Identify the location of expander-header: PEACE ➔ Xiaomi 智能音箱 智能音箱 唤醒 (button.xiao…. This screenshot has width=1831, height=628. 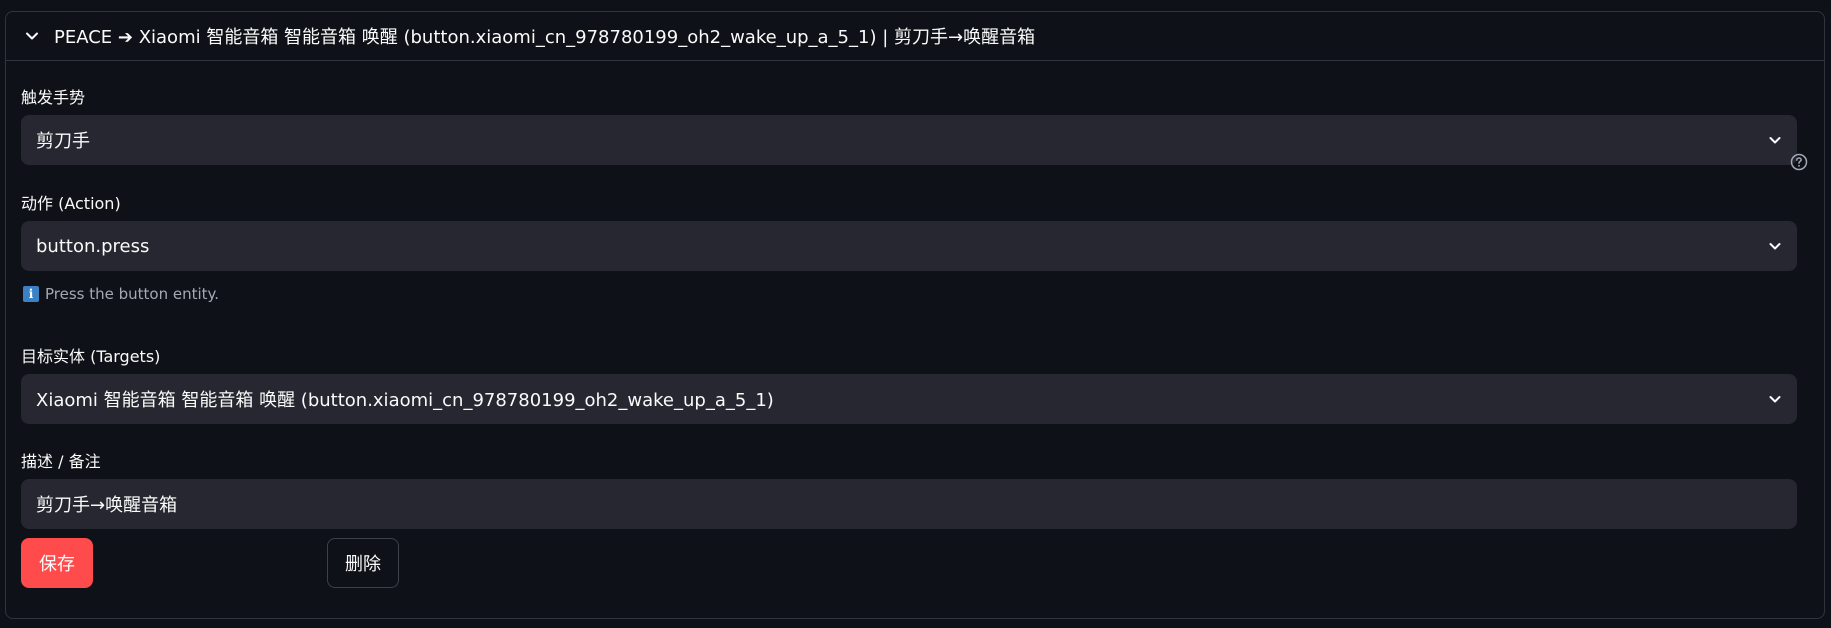
(915, 36).